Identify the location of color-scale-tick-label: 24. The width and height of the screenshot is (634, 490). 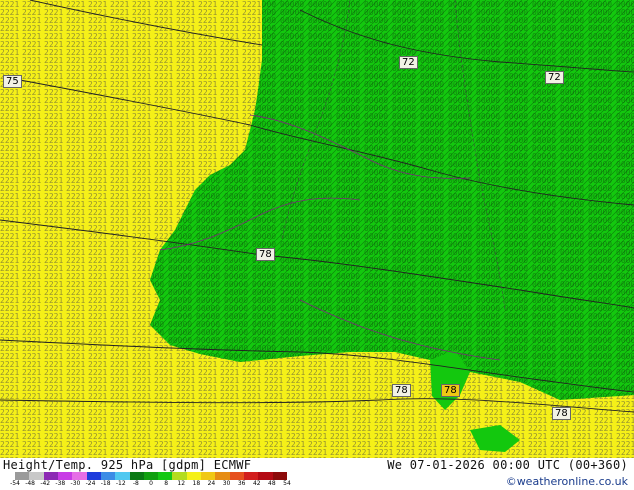
(211, 483).